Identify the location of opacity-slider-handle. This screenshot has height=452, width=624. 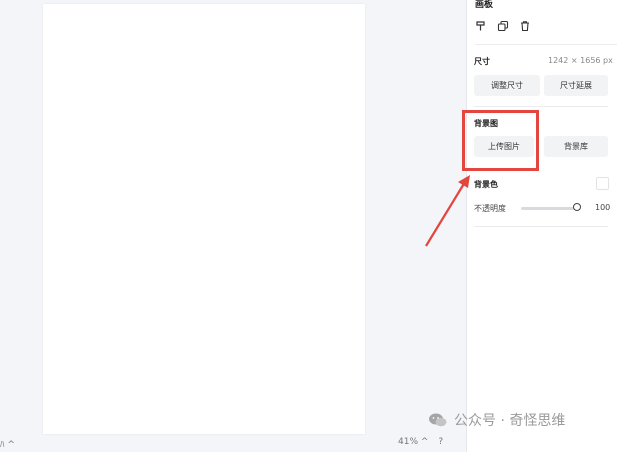
(577, 207).